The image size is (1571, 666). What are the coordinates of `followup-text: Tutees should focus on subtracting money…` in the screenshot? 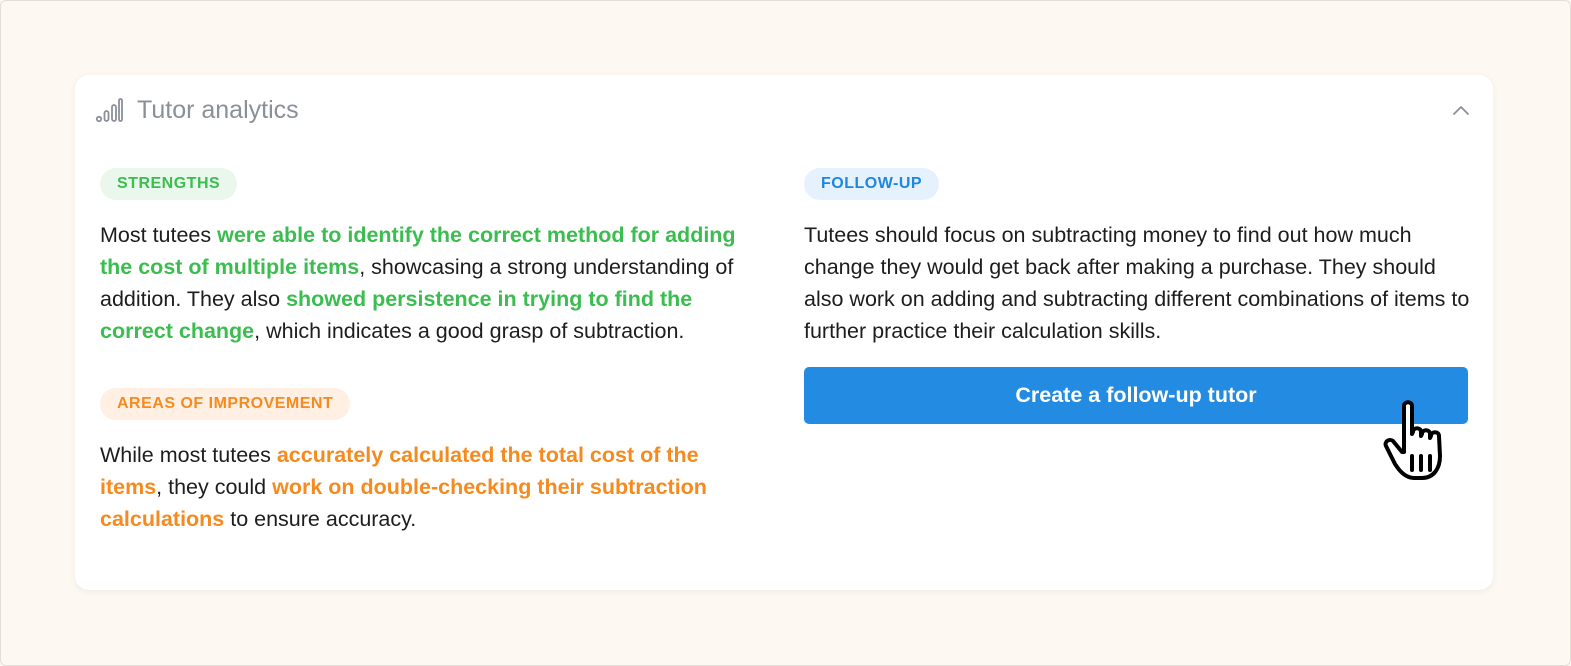 It's located at (1137, 283).